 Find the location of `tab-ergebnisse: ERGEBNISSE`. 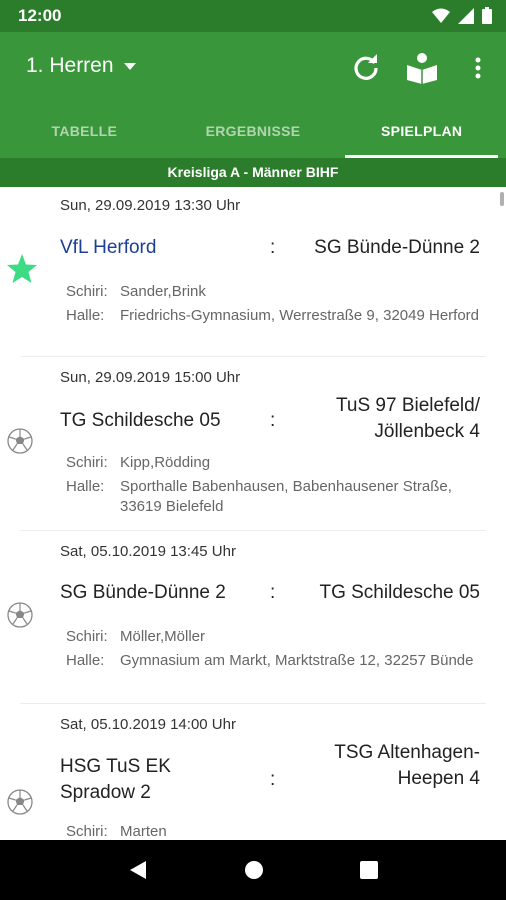

tab-ergebnisse: ERGEBNISSE is located at coordinates (253, 131).